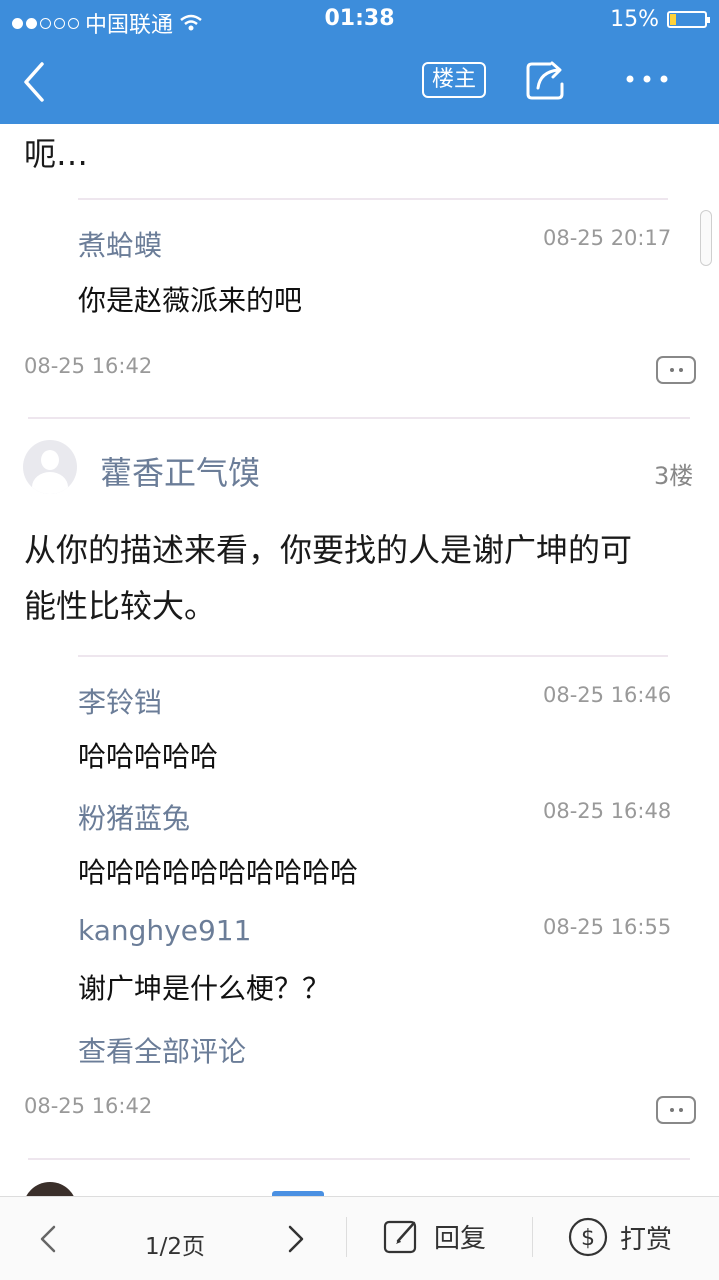 Image resolution: width=719 pixels, height=1280 pixels. I want to click on bottom-toolbar: 1/2页 回复 $ 打赏, so click(359, 1238).